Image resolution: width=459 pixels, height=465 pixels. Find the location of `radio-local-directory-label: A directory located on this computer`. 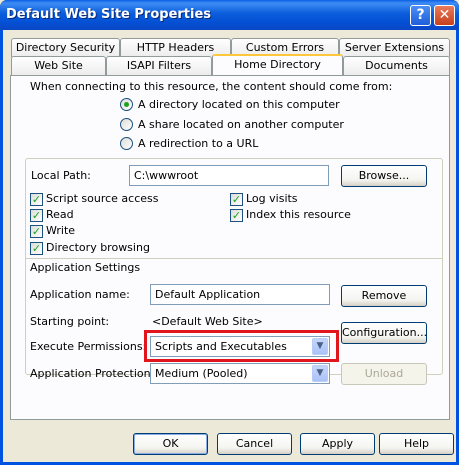

radio-local-directory-label: A directory located on this computer is located at coordinates (239, 104).